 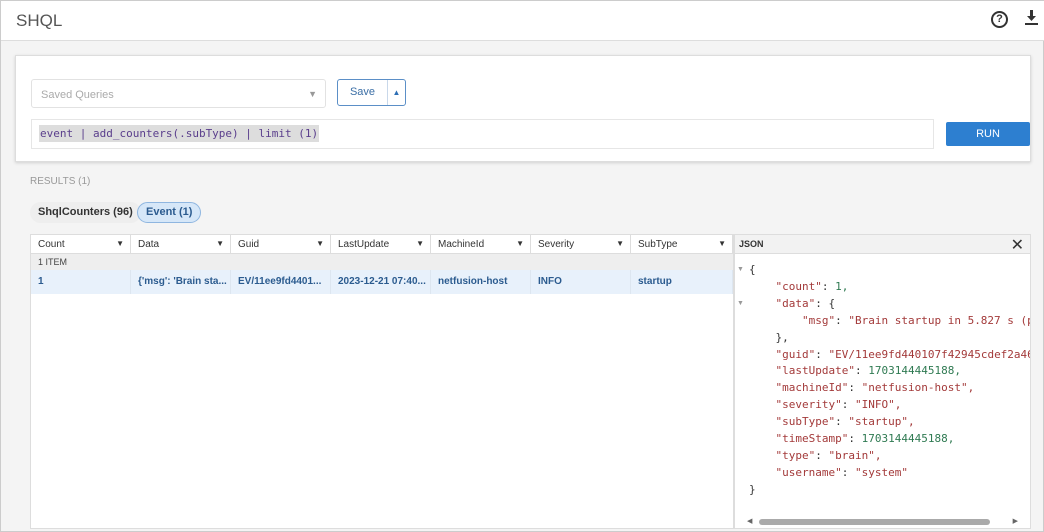 What do you see at coordinates (889, 270) in the screenshot?
I see `json-line: {` at bounding box center [889, 270].